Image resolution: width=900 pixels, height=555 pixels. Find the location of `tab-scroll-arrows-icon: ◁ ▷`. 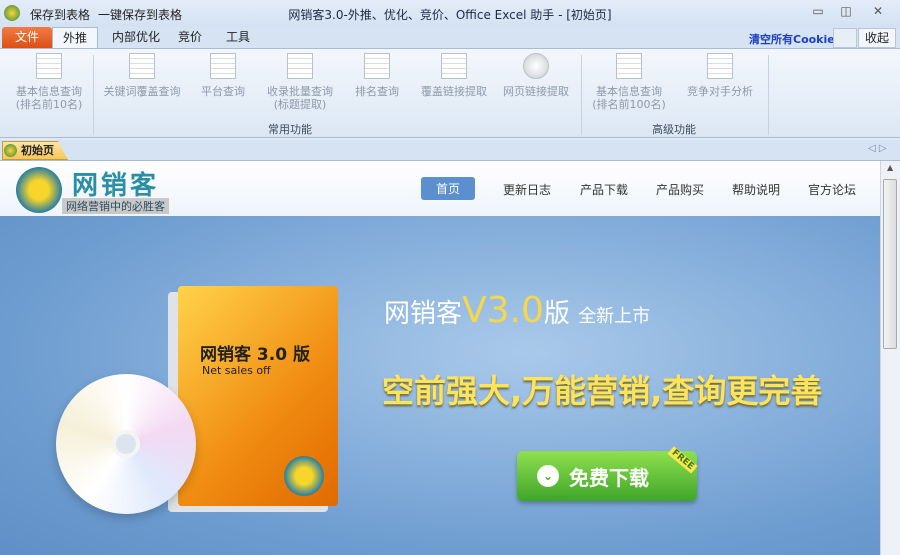

tab-scroll-arrows-icon: ◁ ▷ is located at coordinates (877, 148).